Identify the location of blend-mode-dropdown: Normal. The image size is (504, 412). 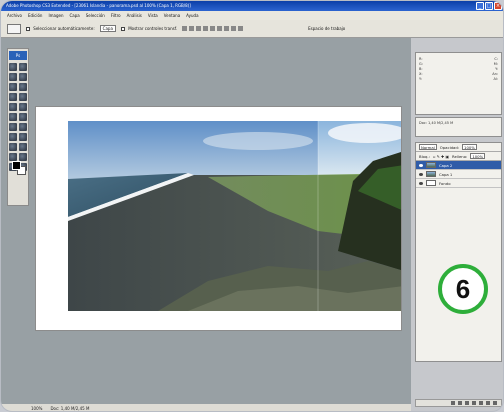
(428, 147).